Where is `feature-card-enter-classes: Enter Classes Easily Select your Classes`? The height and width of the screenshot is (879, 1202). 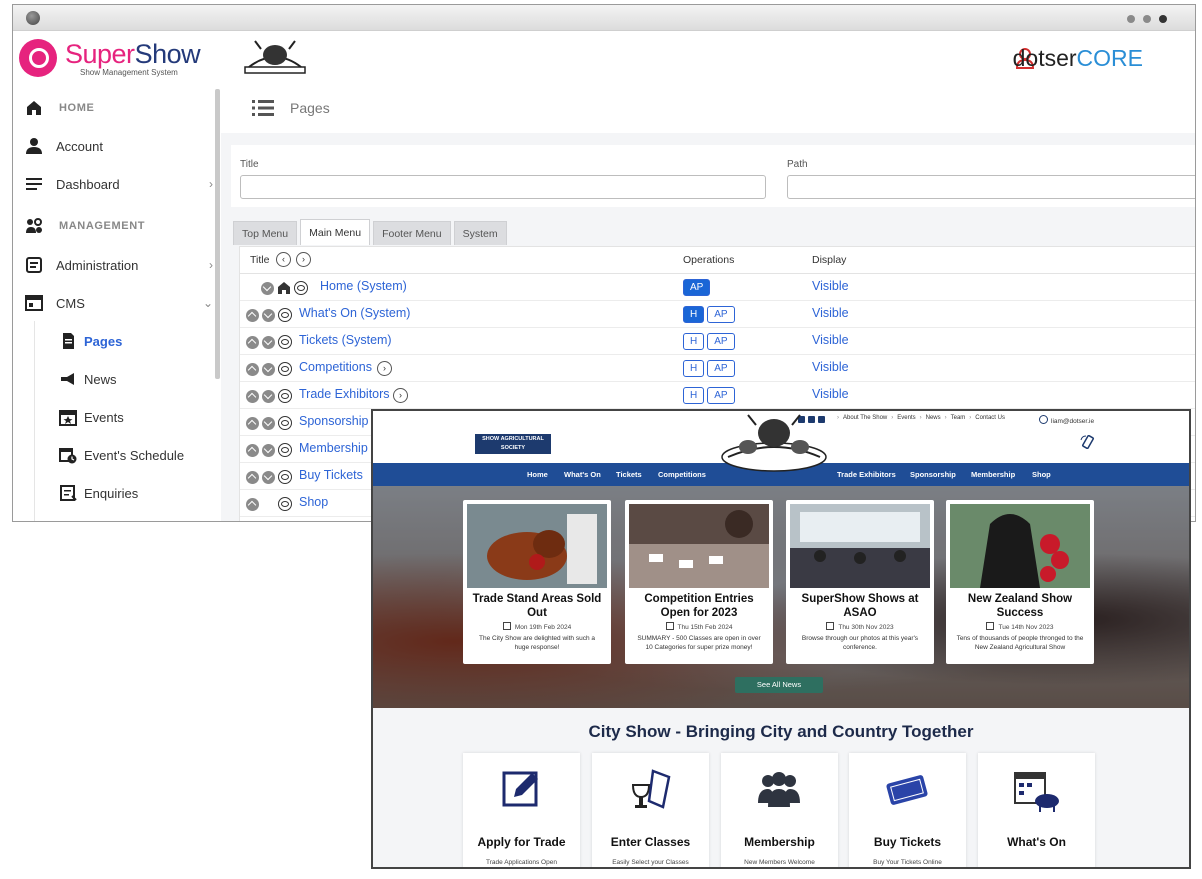 feature-card-enter-classes: Enter Classes Easily Select your Classes is located at coordinates (650, 810).